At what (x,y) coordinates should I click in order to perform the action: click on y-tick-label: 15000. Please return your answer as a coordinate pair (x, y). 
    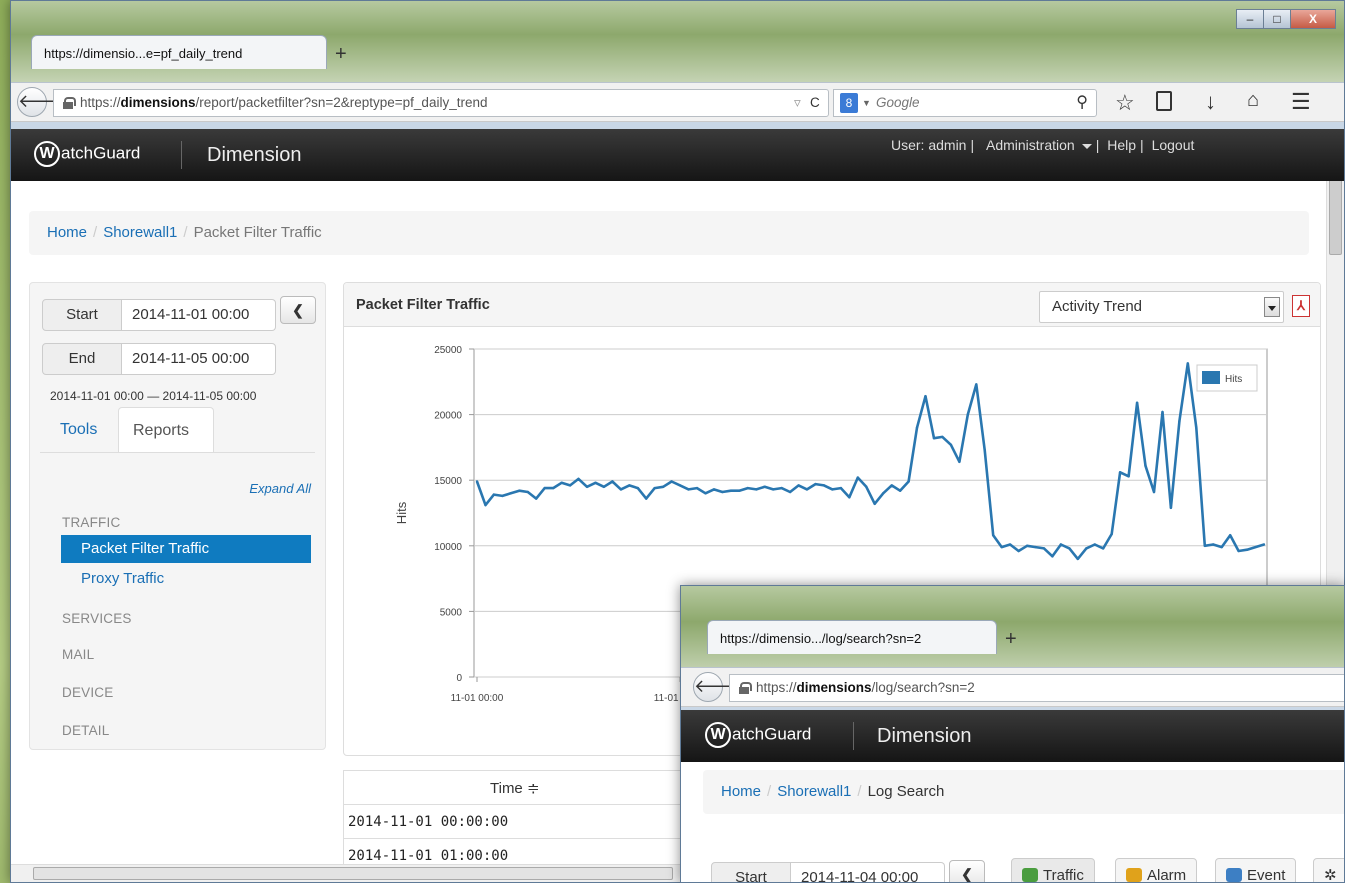
    Looking at the image, I should click on (448, 481).